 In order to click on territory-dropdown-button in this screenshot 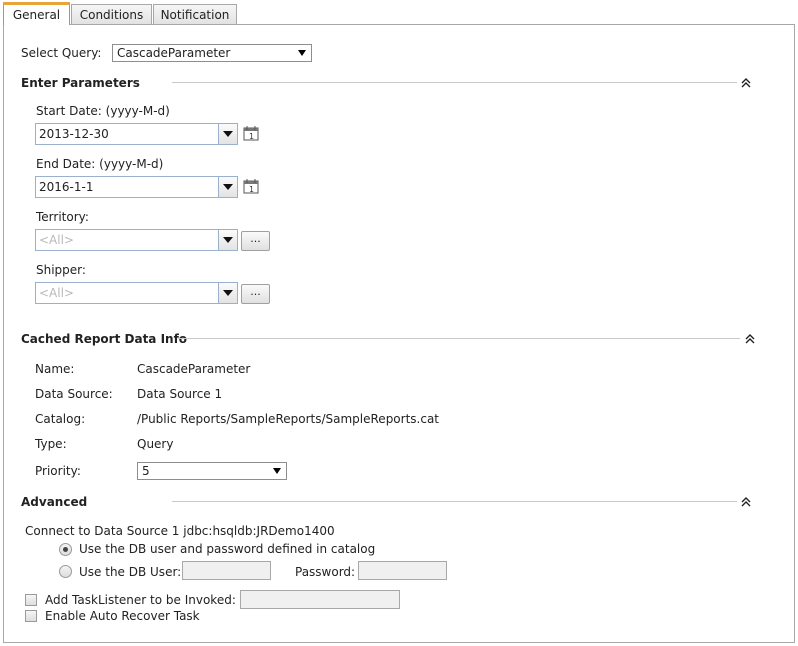, I will do `click(227, 240)`.